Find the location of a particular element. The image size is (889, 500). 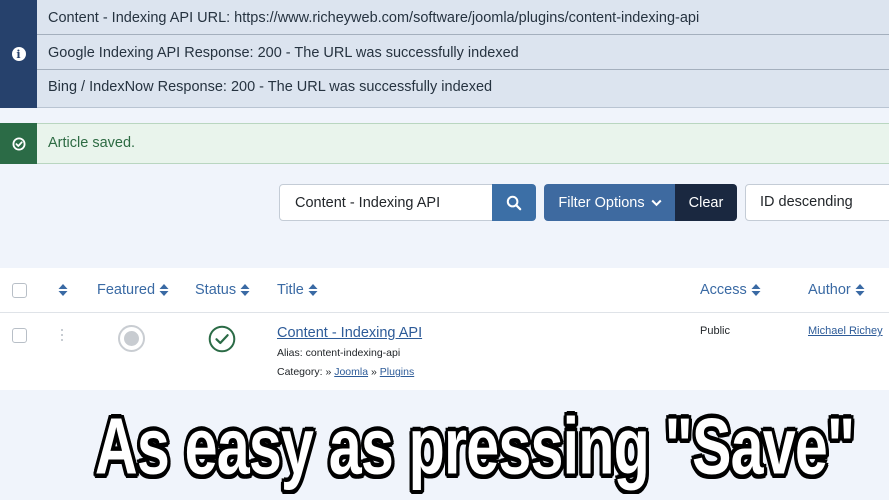

alias-label: Alias: is located at coordinates (290, 353).